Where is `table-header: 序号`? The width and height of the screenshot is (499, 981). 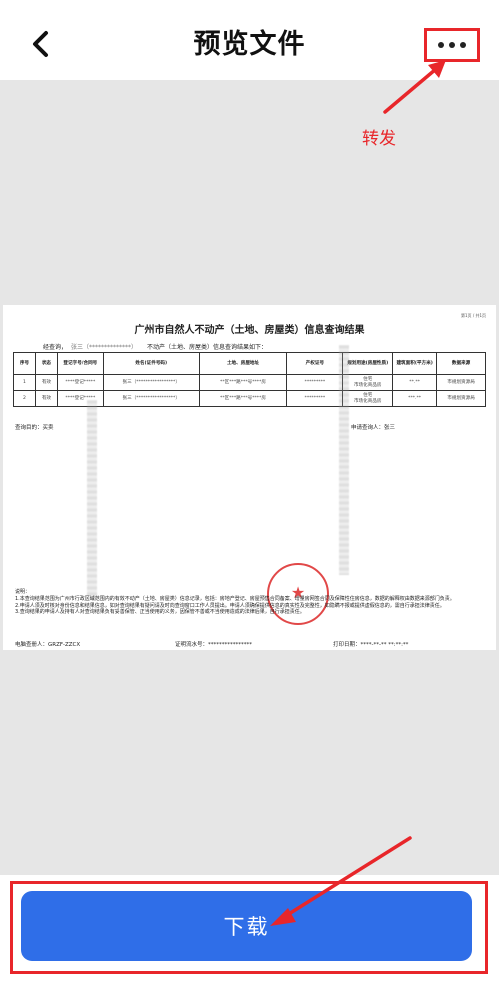 table-header: 序号 is located at coordinates (24, 363).